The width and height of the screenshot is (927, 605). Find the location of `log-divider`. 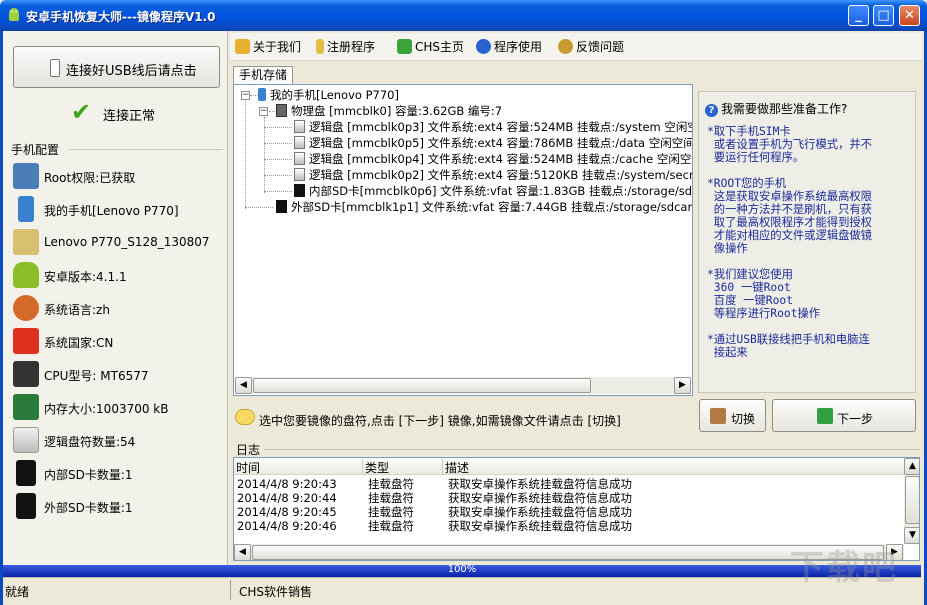

log-divider is located at coordinates (592, 449).